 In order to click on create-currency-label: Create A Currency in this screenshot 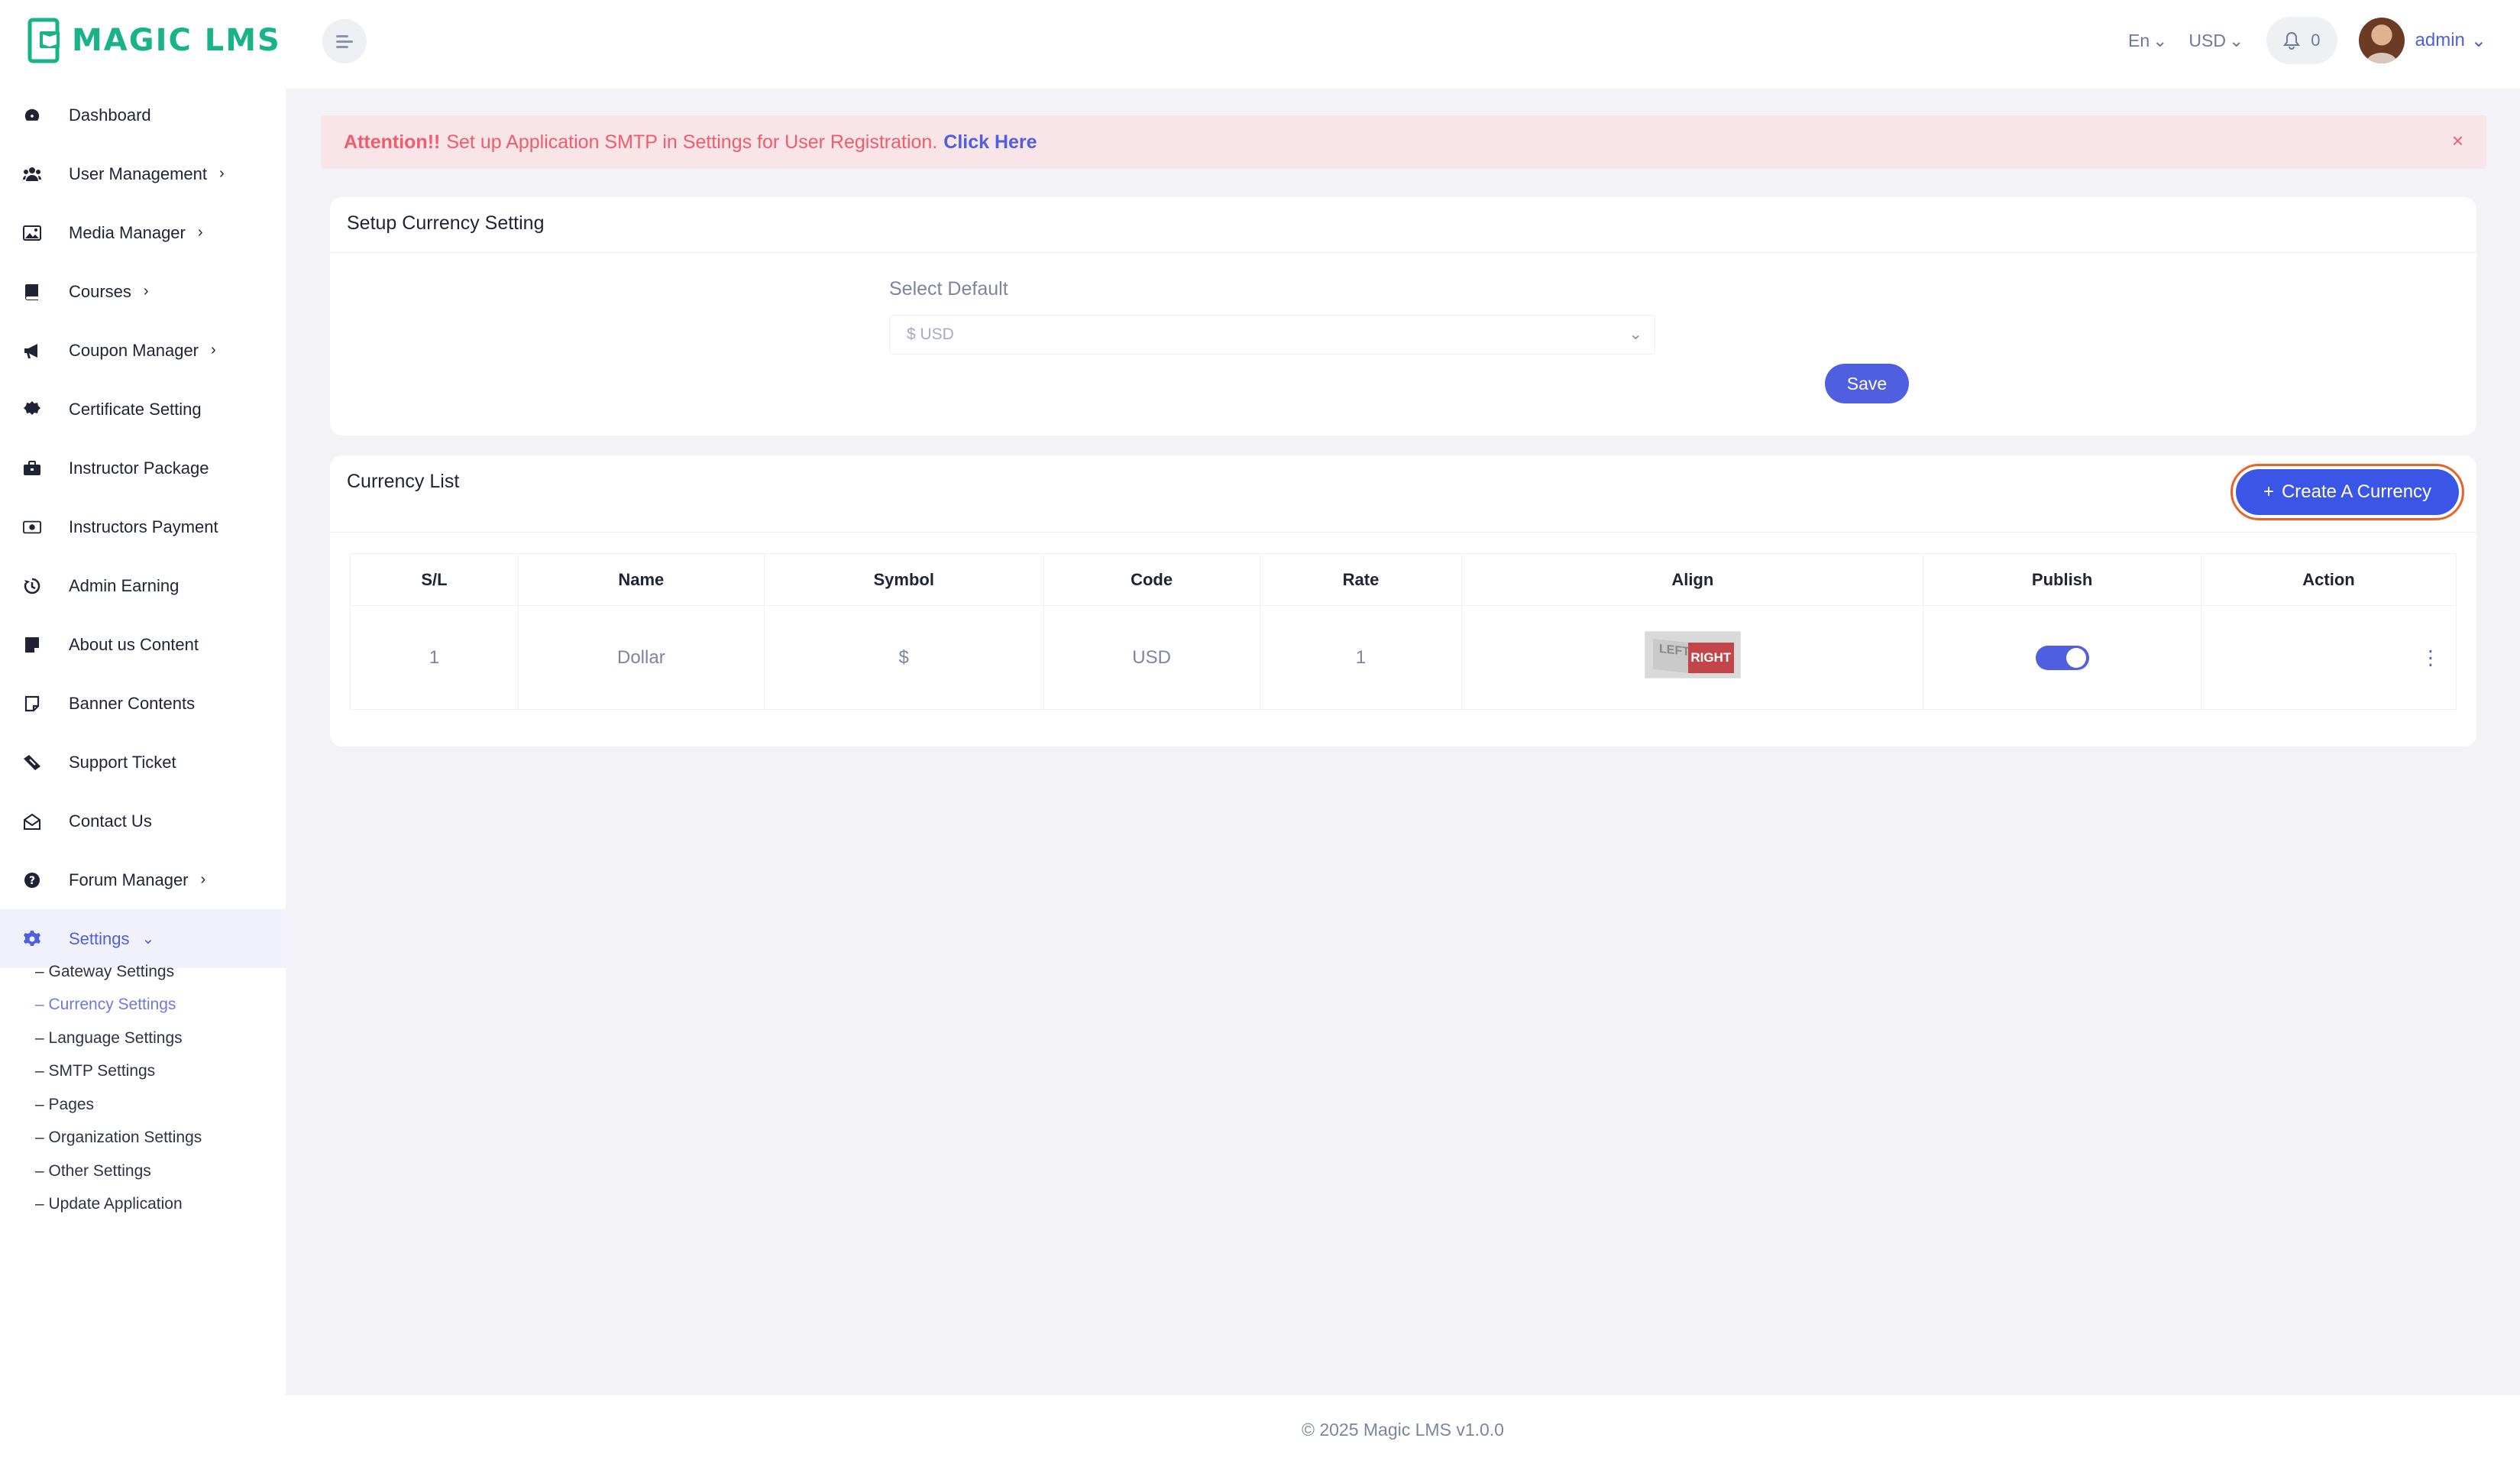, I will do `click(2357, 491)`.